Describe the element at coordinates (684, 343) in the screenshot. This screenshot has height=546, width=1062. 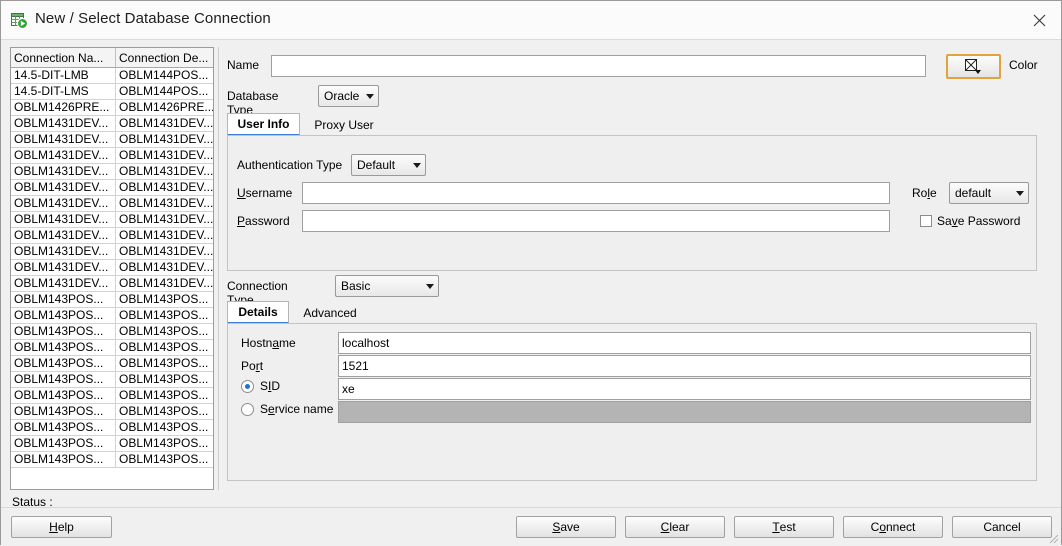
I see `hostname-input` at that location.